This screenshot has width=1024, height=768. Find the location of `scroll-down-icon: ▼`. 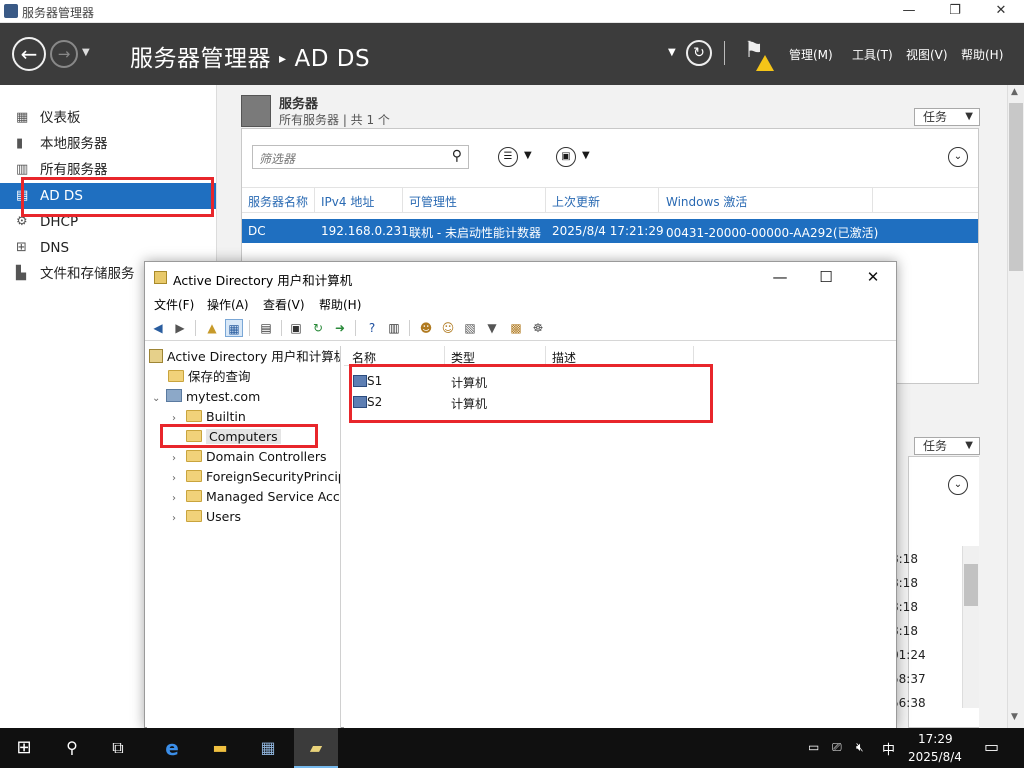

scroll-down-icon: ▼ is located at coordinates (1014, 717).